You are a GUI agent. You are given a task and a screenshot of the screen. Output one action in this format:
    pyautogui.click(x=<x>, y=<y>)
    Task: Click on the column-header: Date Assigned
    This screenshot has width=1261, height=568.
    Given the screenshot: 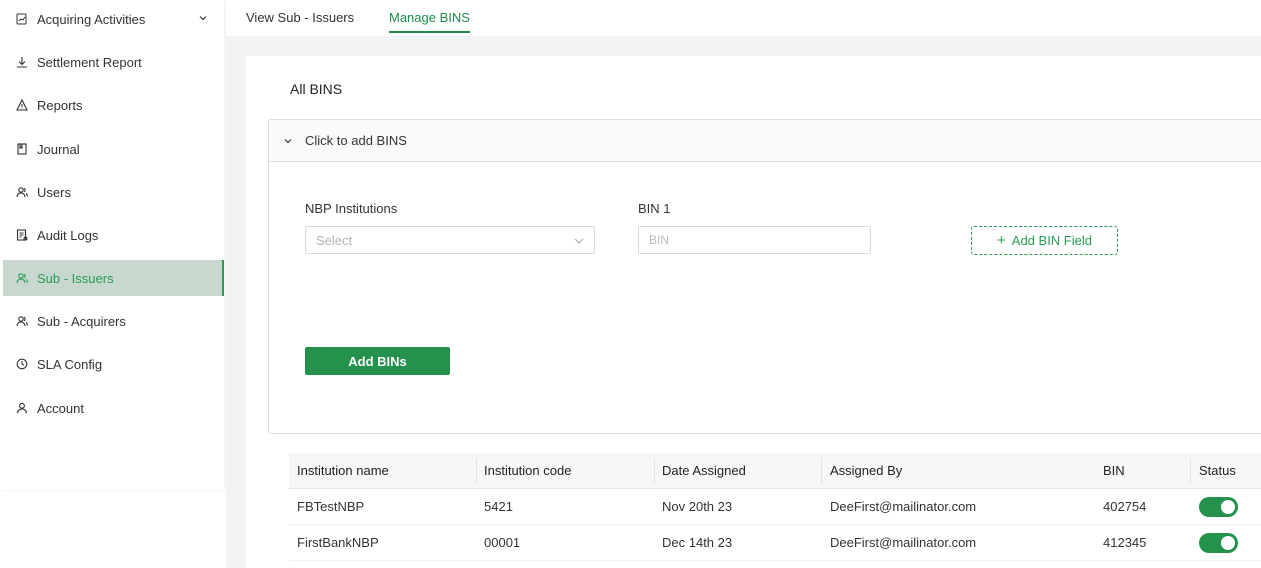 What is the action you would take?
    pyautogui.click(x=704, y=470)
    